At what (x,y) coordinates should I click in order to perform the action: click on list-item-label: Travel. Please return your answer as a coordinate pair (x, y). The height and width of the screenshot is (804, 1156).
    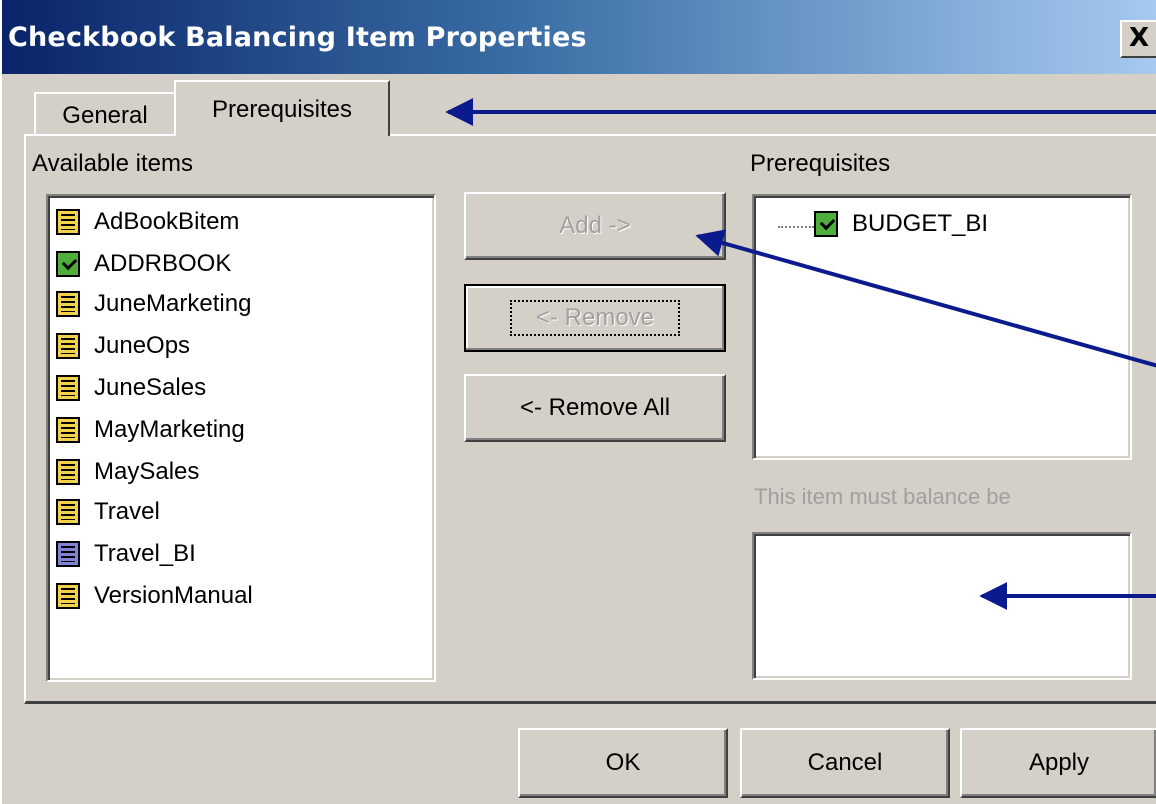
    Looking at the image, I should click on (127, 511).